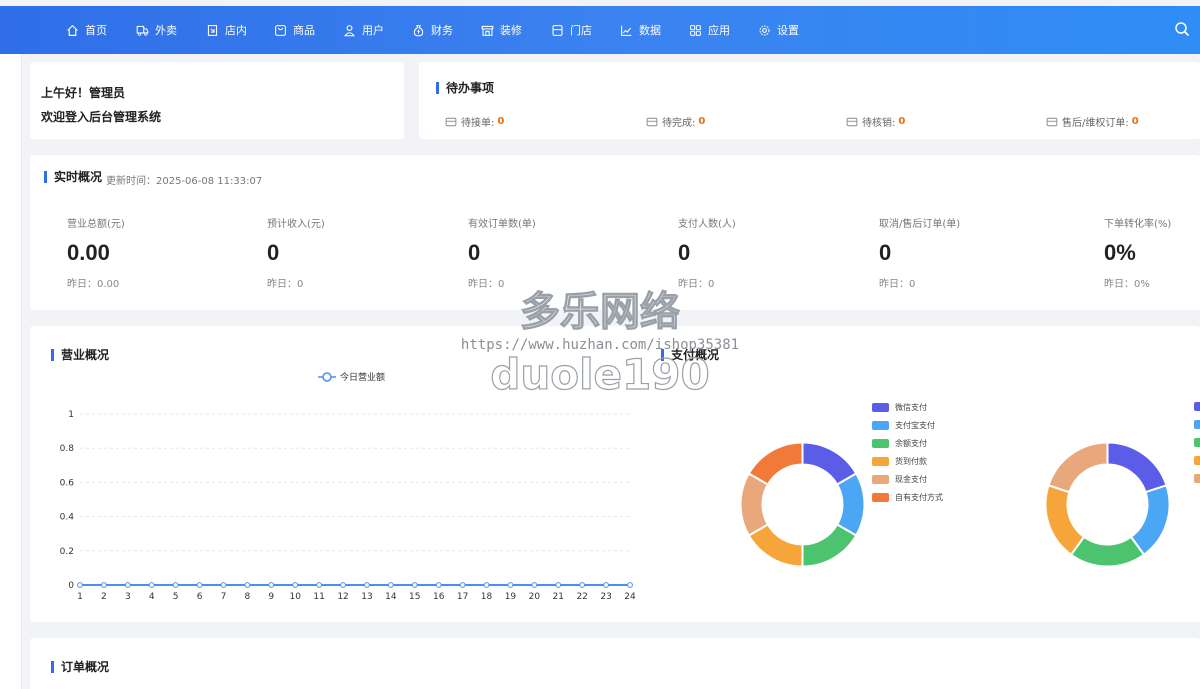  What do you see at coordinates (166, 30) in the screenshot?
I see `nav-item-label: 外卖` at bounding box center [166, 30].